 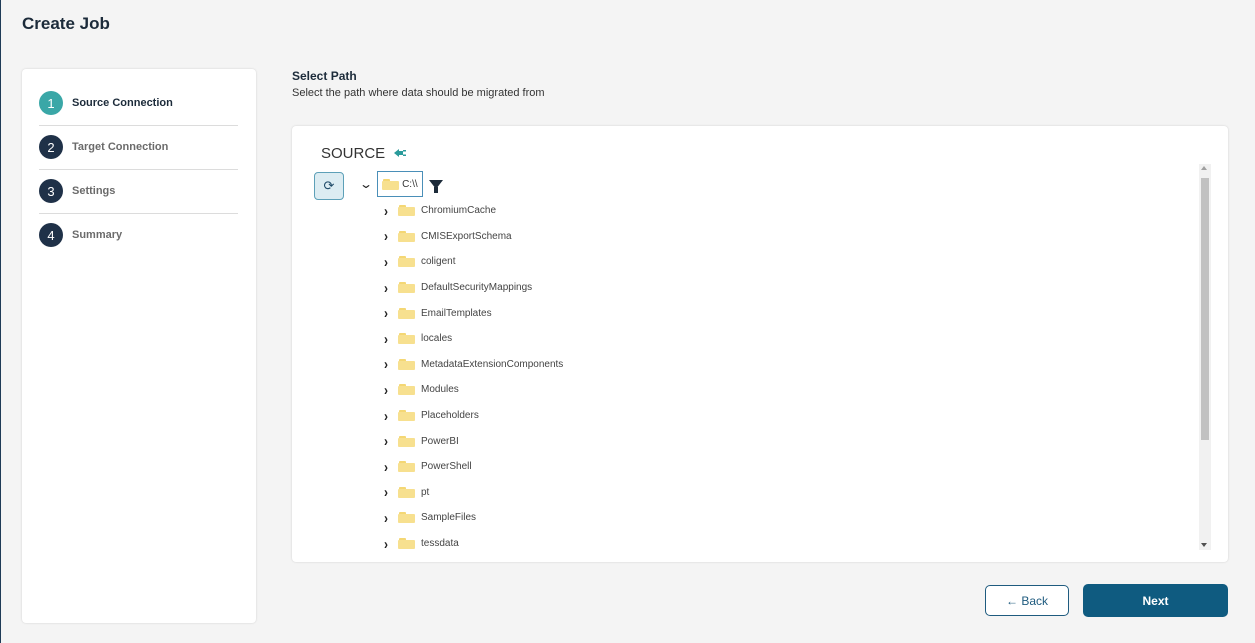 What do you see at coordinates (353, 153) in the screenshot?
I see `source-label: SOURCE` at bounding box center [353, 153].